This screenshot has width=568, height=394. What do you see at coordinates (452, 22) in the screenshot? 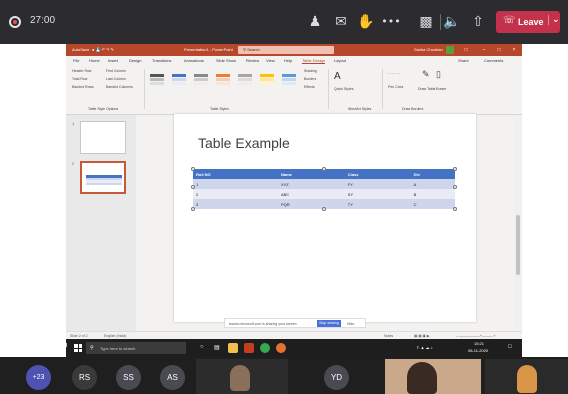
I see `mute-icon: 🔈` at bounding box center [452, 22].